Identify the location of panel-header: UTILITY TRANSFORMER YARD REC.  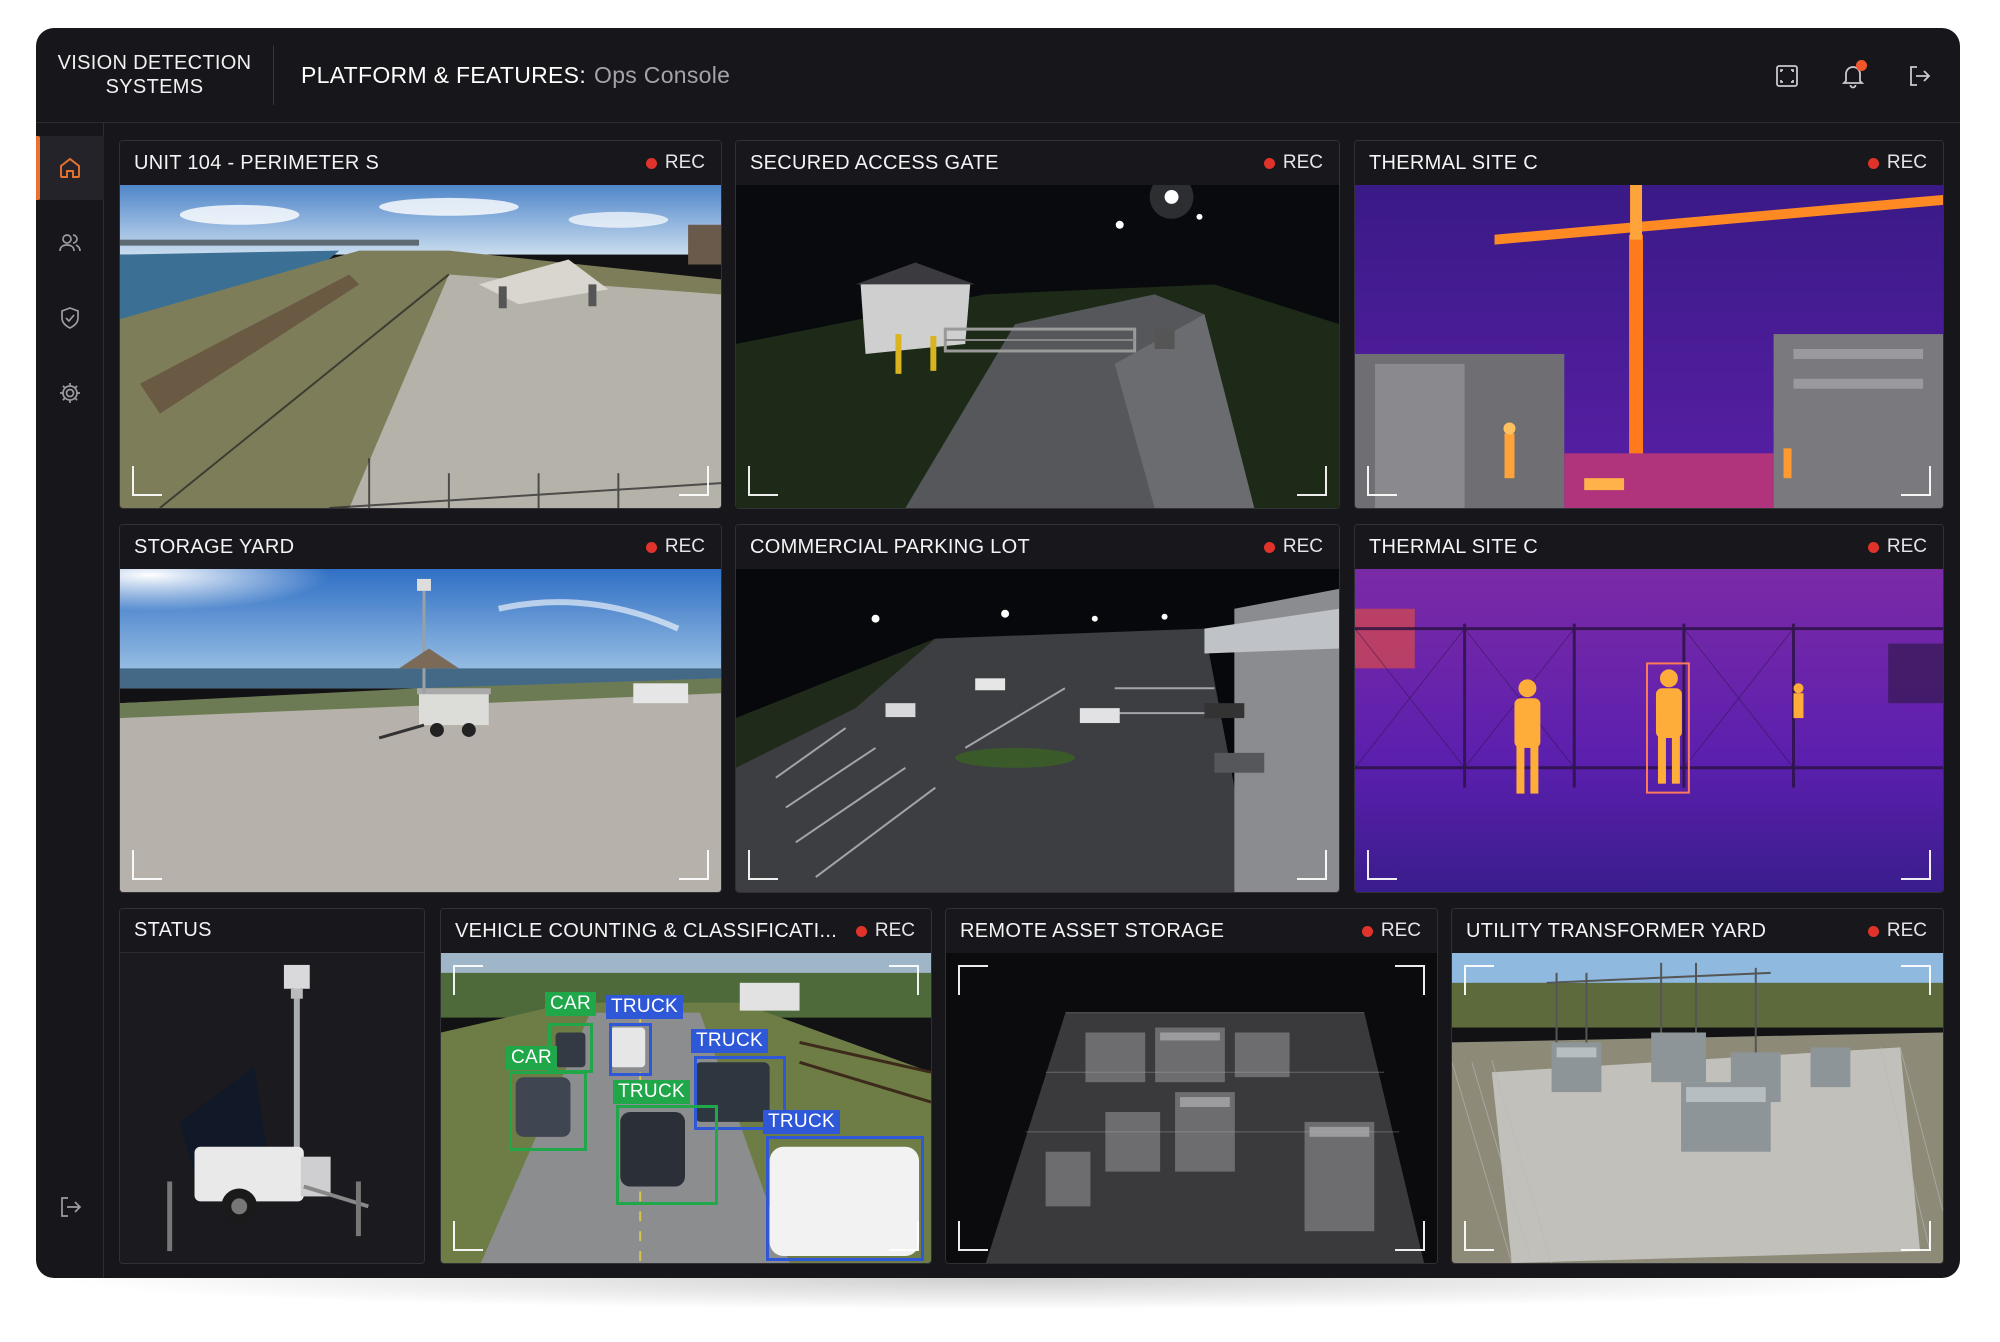
(1697, 931).